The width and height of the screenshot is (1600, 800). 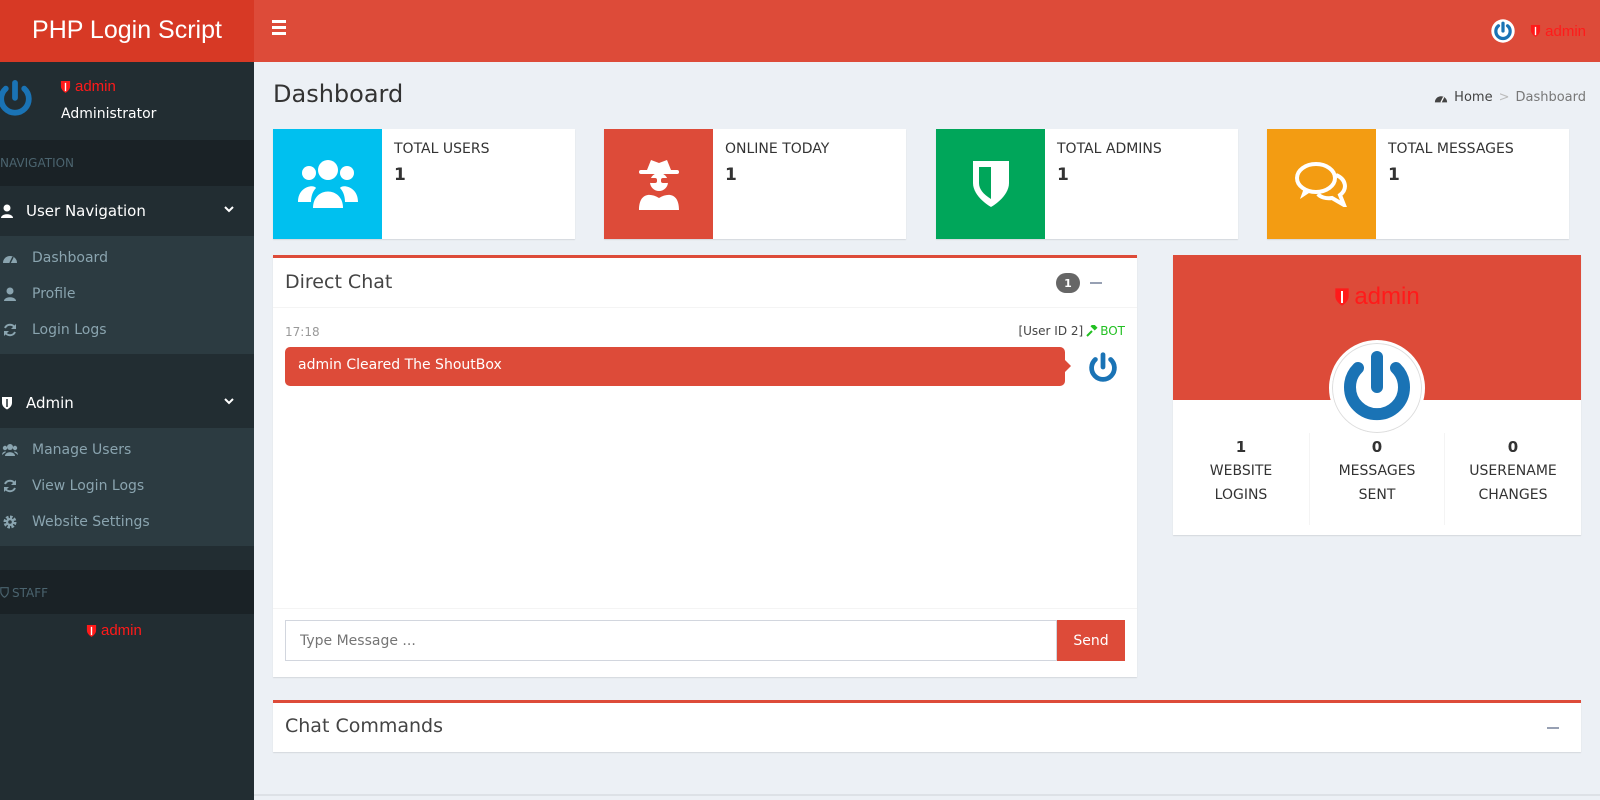 I want to click on message-time: 17:18, so click(x=302, y=332).